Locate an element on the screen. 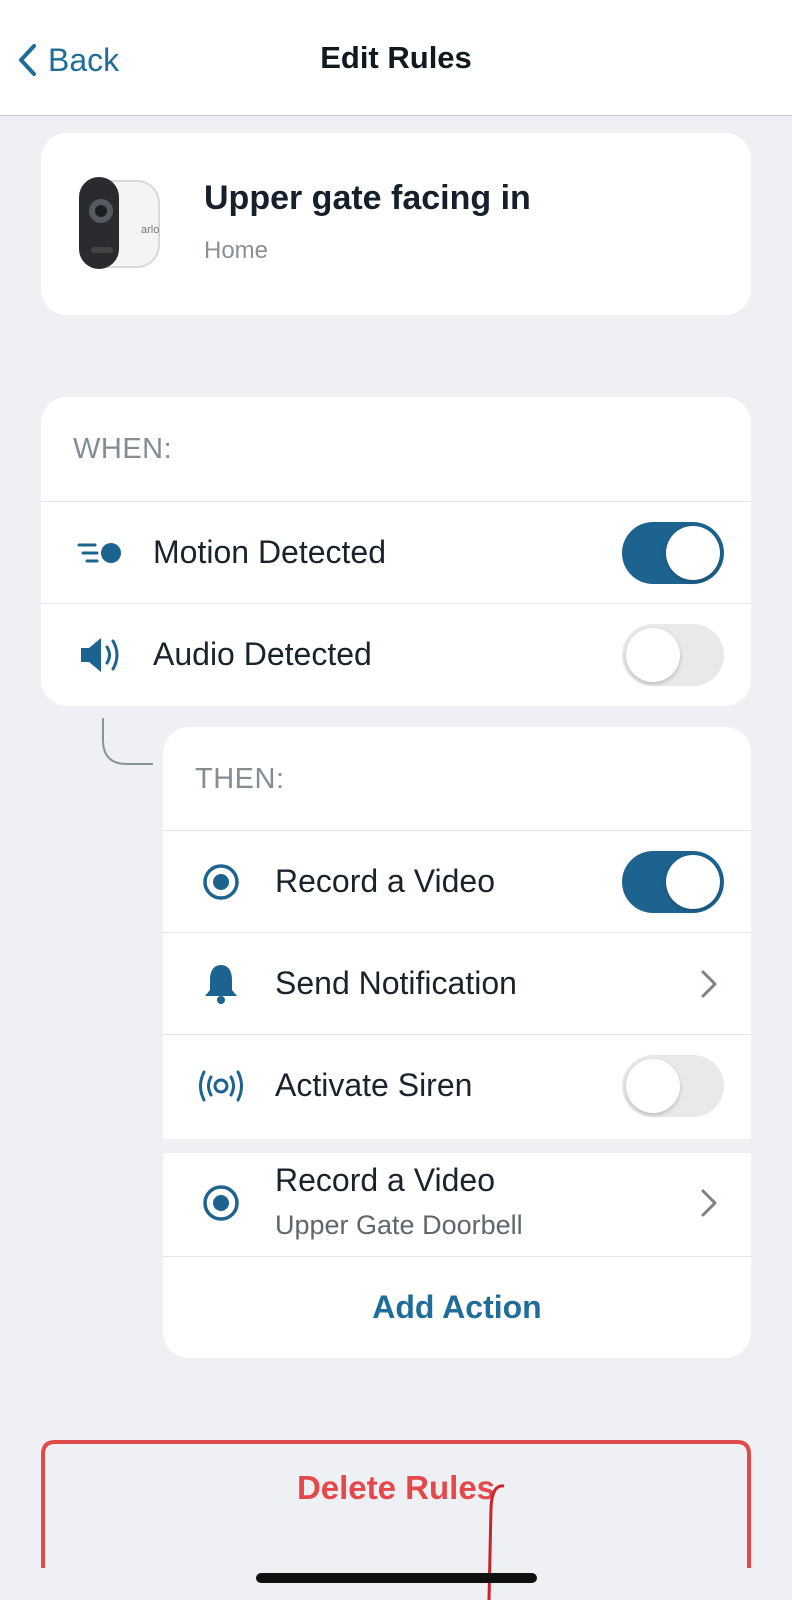  audio-toggle is located at coordinates (673, 654).